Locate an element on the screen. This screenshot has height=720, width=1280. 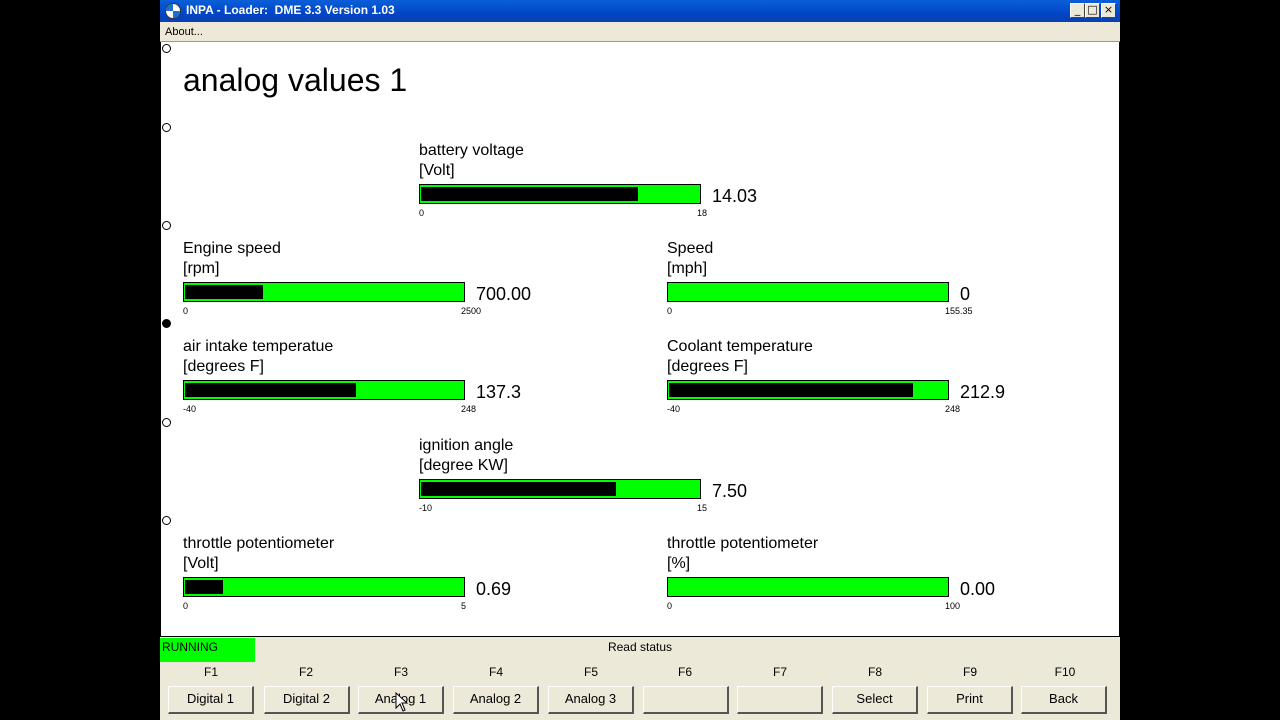
gauge-unit: [%] is located at coordinates (679, 563).